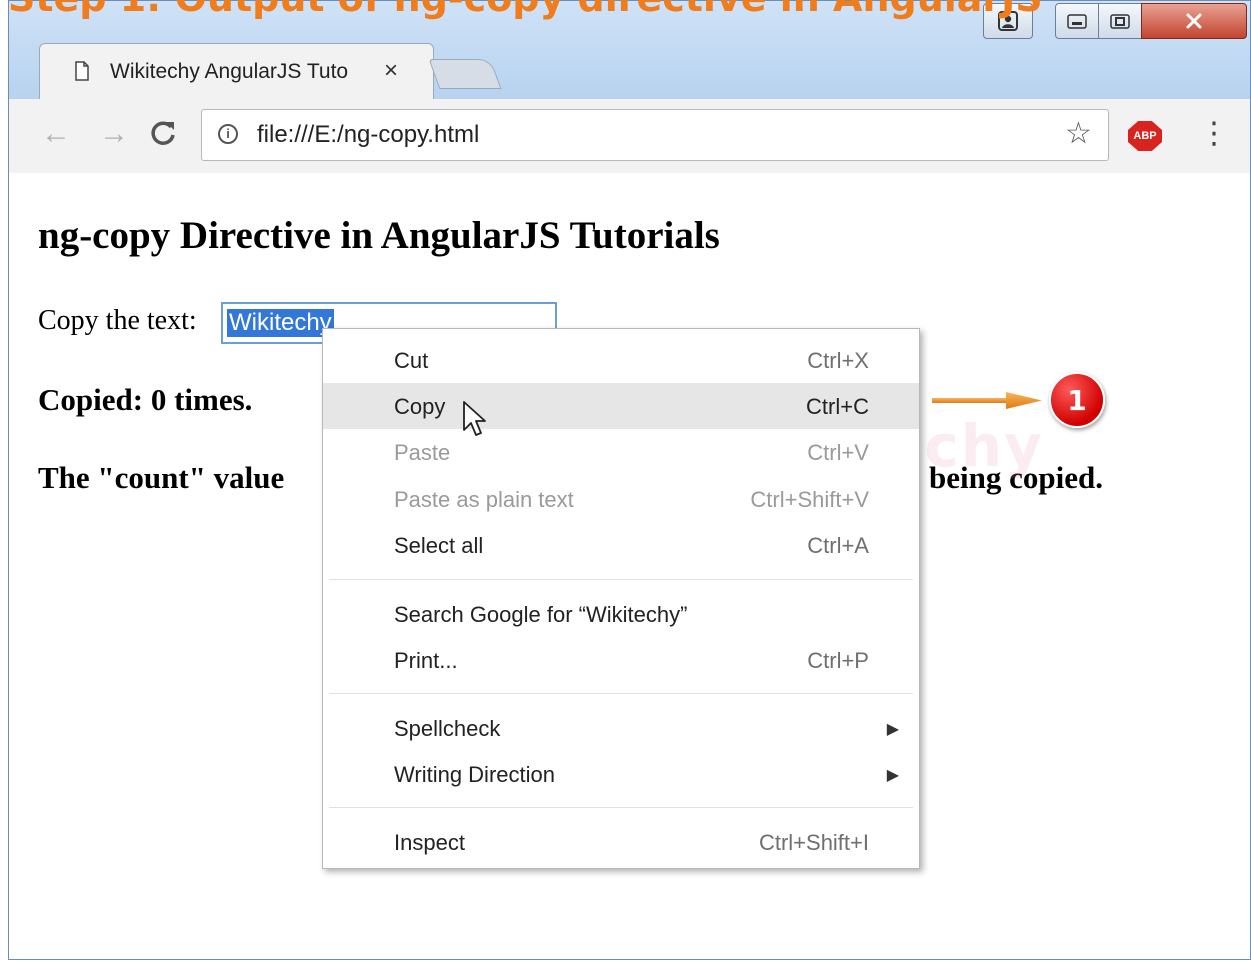 The height and width of the screenshot is (964, 1251). What do you see at coordinates (837, 406) in the screenshot?
I see `menu-item-shortcut: Ctrl+C` at bounding box center [837, 406].